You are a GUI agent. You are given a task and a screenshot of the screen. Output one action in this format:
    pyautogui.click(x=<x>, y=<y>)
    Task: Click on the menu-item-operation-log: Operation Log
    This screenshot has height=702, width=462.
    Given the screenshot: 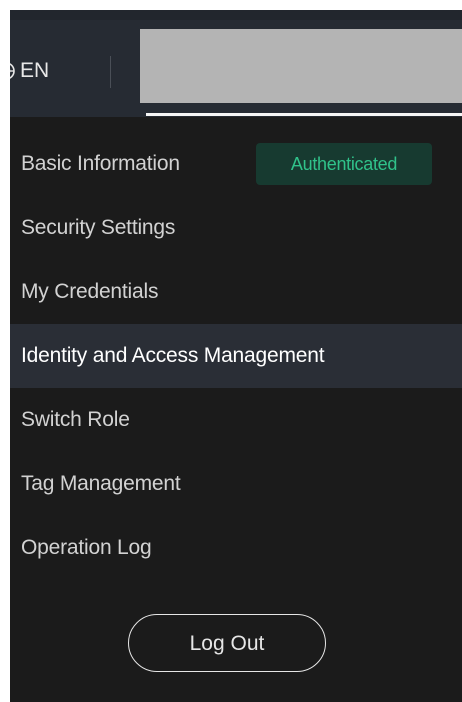 What is the action you would take?
    pyautogui.click(x=236, y=548)
    